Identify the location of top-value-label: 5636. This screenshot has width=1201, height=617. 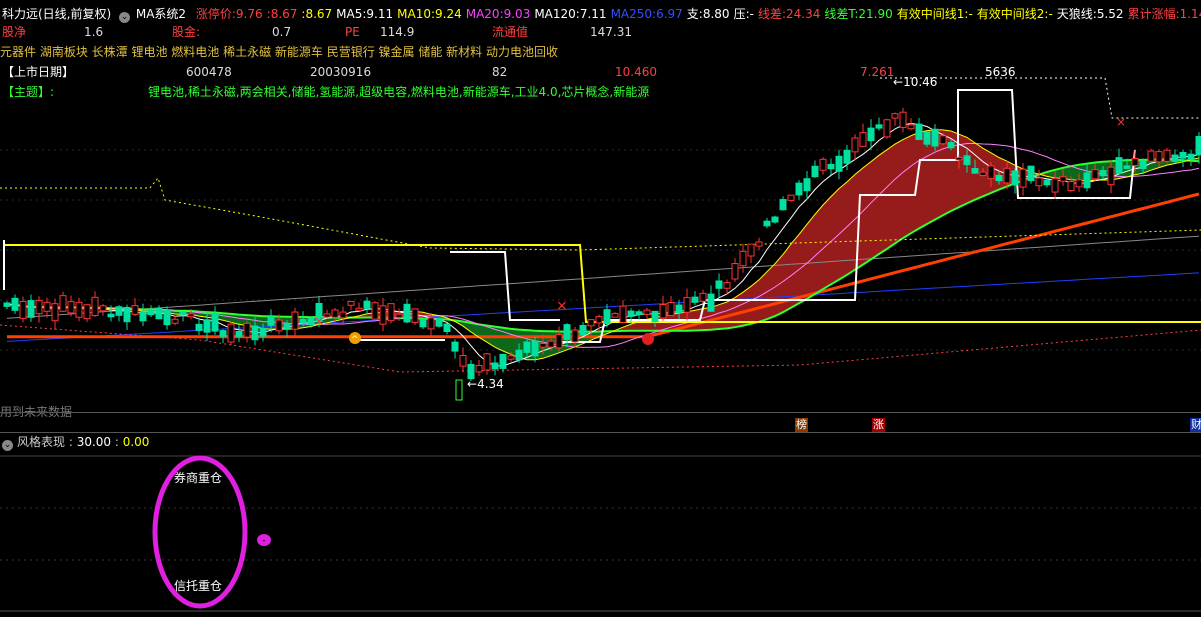
(1000, 72).